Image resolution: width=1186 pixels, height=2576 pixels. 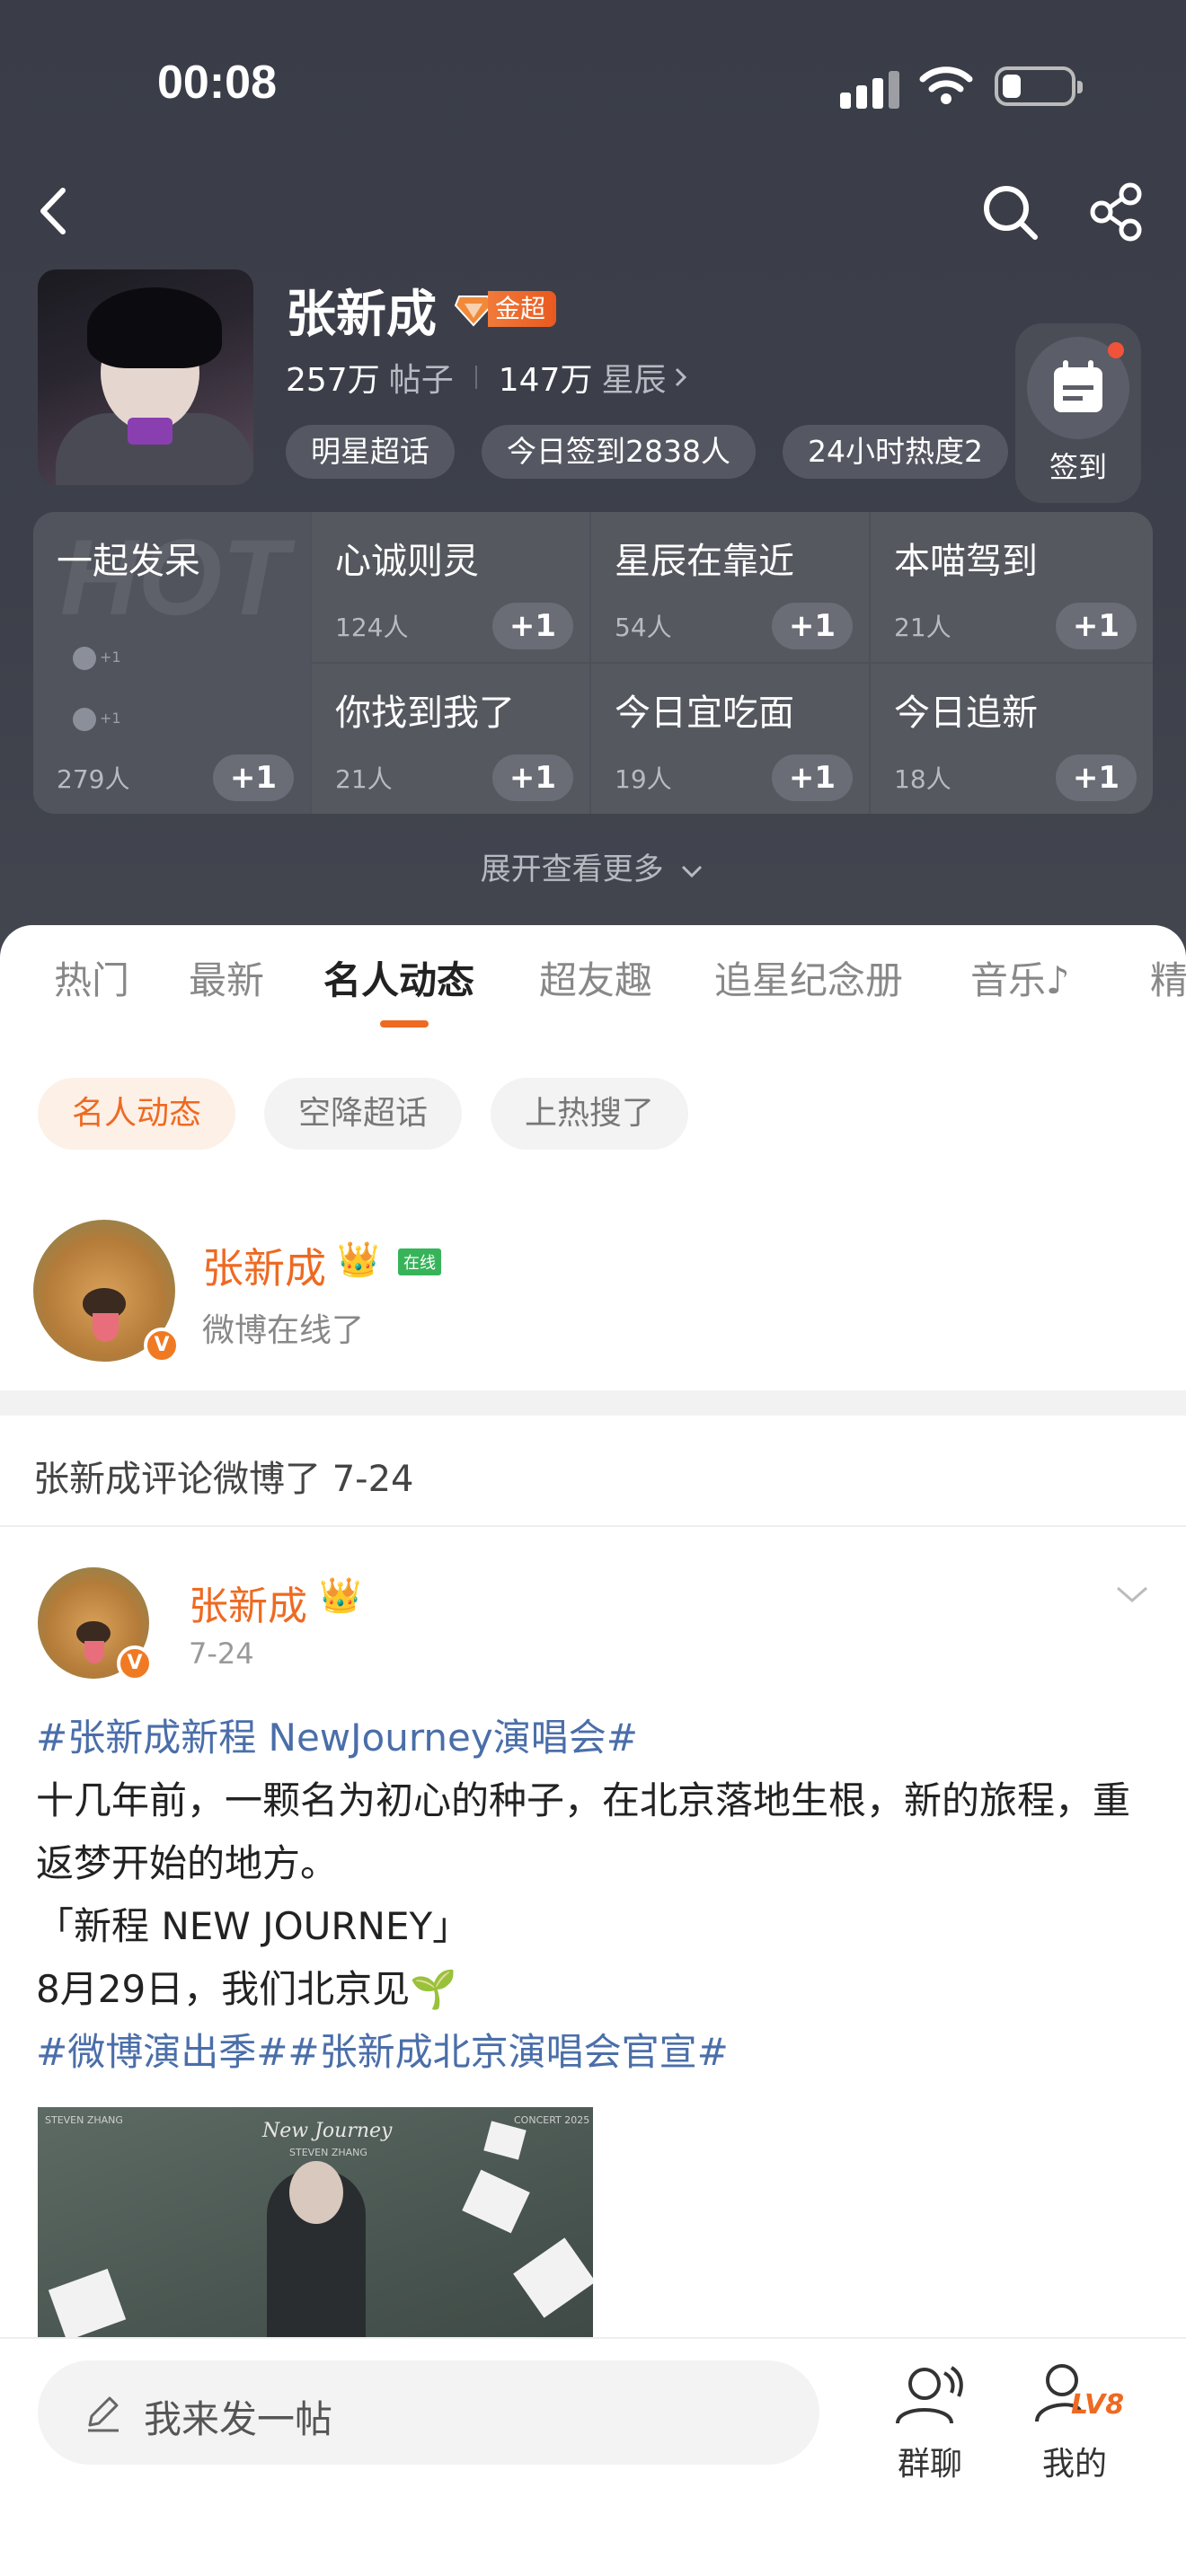 I want to click on poster-top-right-text: CONCERT 2025, so click(x=552, y=2120).